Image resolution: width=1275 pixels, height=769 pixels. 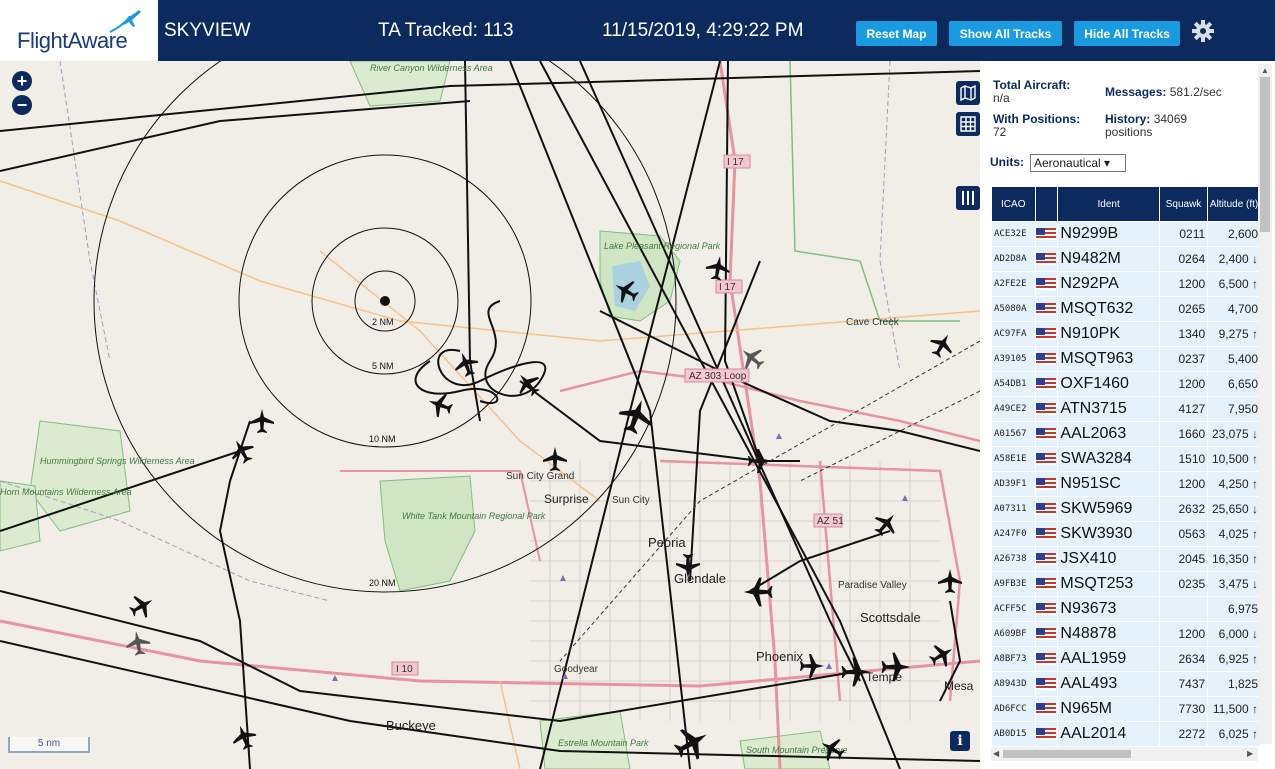 I want to click on table-row: ACE32E N9299B 0211 2,600, so click(x=1126, y=234).